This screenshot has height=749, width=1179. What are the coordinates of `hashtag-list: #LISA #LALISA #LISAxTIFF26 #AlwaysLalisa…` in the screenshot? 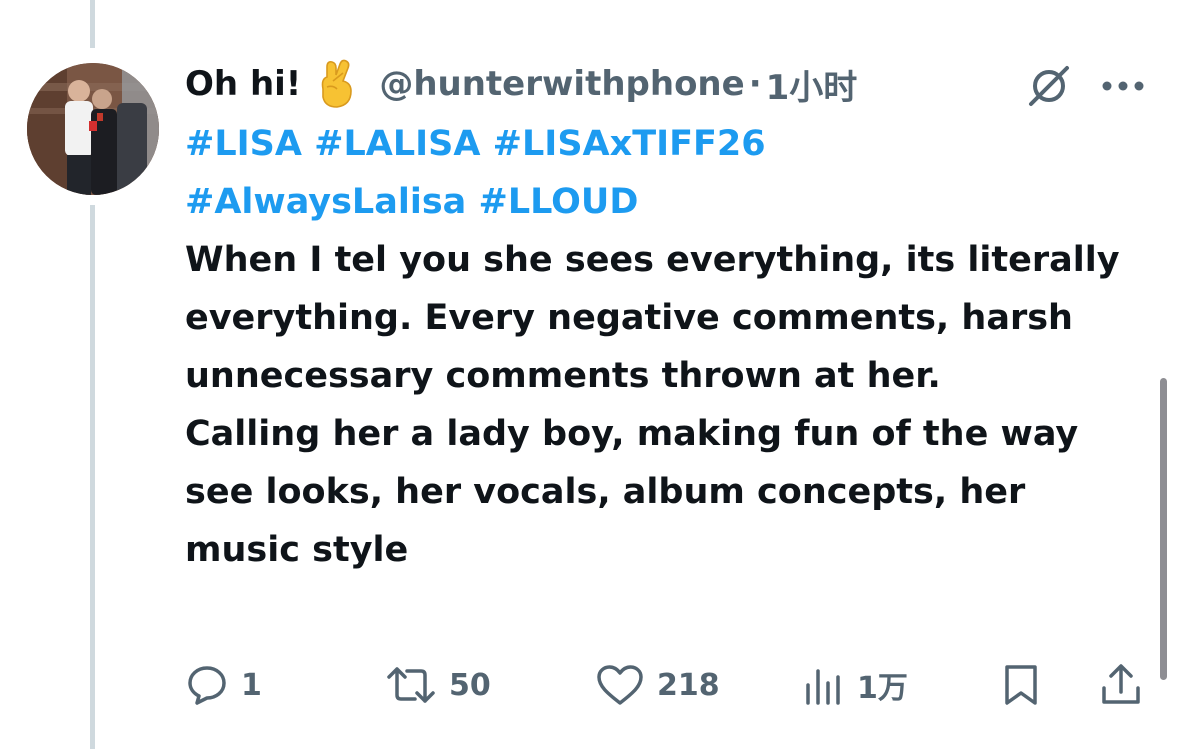 It's located at (665, 173).